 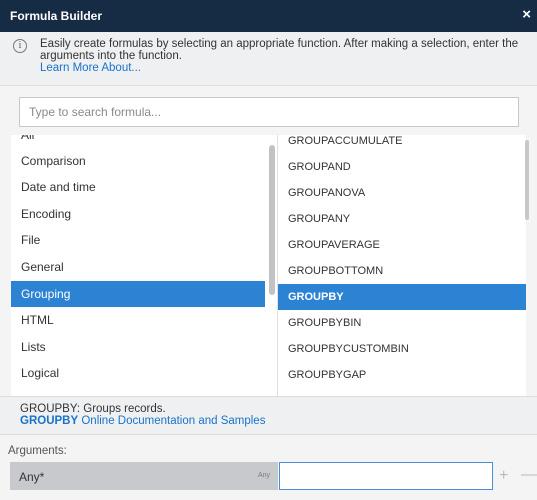 What do you see at coordinates (529, 475) in the screenshot?
I see `remove-argument-icon: —` at bounding box center [529, 475].